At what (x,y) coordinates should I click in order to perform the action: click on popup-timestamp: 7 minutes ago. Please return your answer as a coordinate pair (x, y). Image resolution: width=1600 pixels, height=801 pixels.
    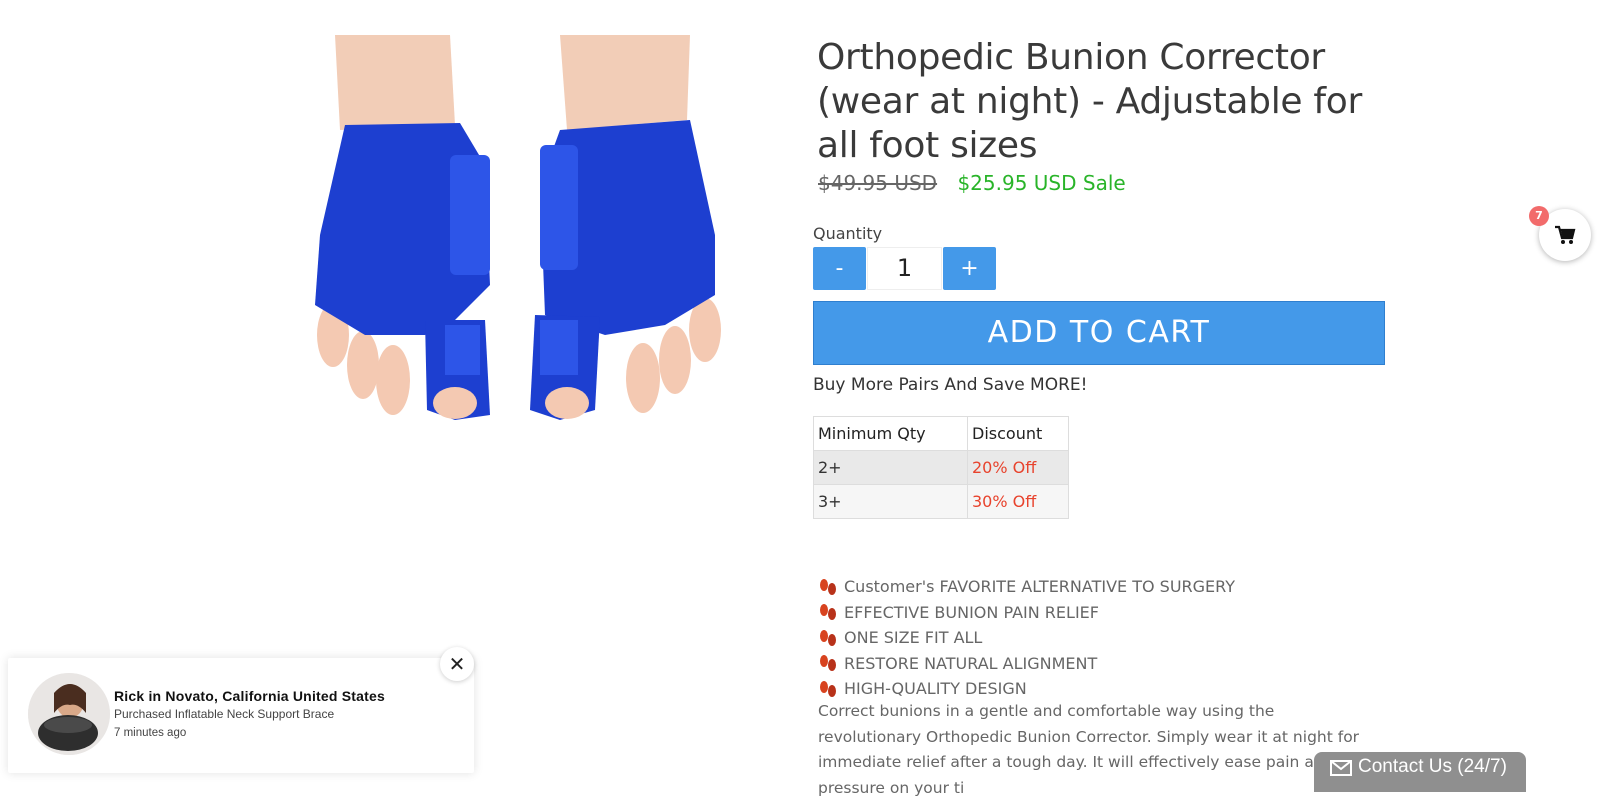
    Looking at the image, I should click on (150, 733).